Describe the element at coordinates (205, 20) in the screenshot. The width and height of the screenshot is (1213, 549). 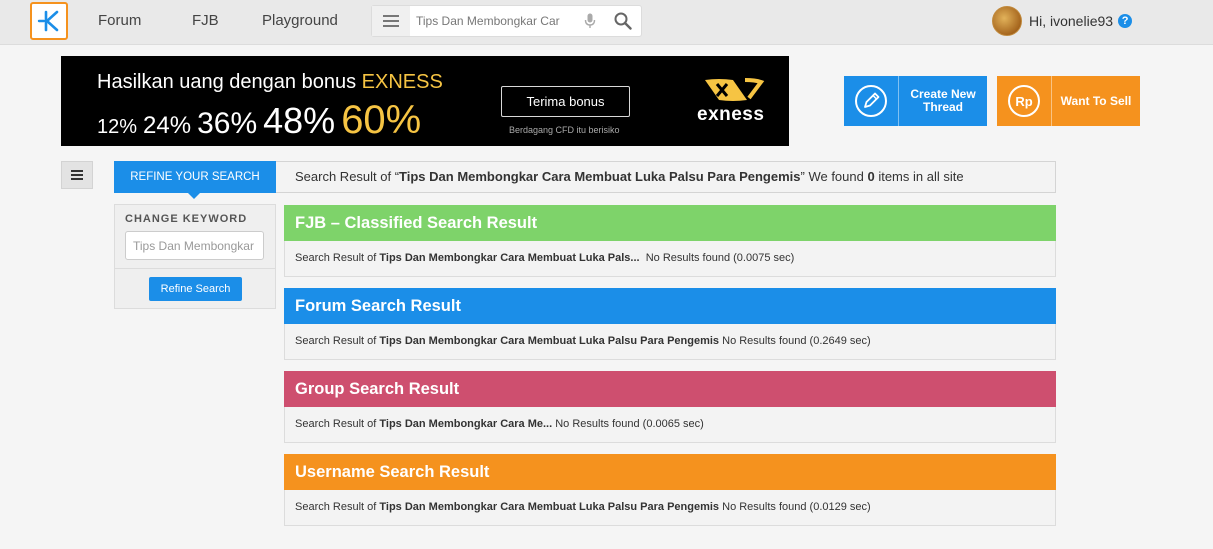
I see `nav-fjb-link: FJB` at that location.